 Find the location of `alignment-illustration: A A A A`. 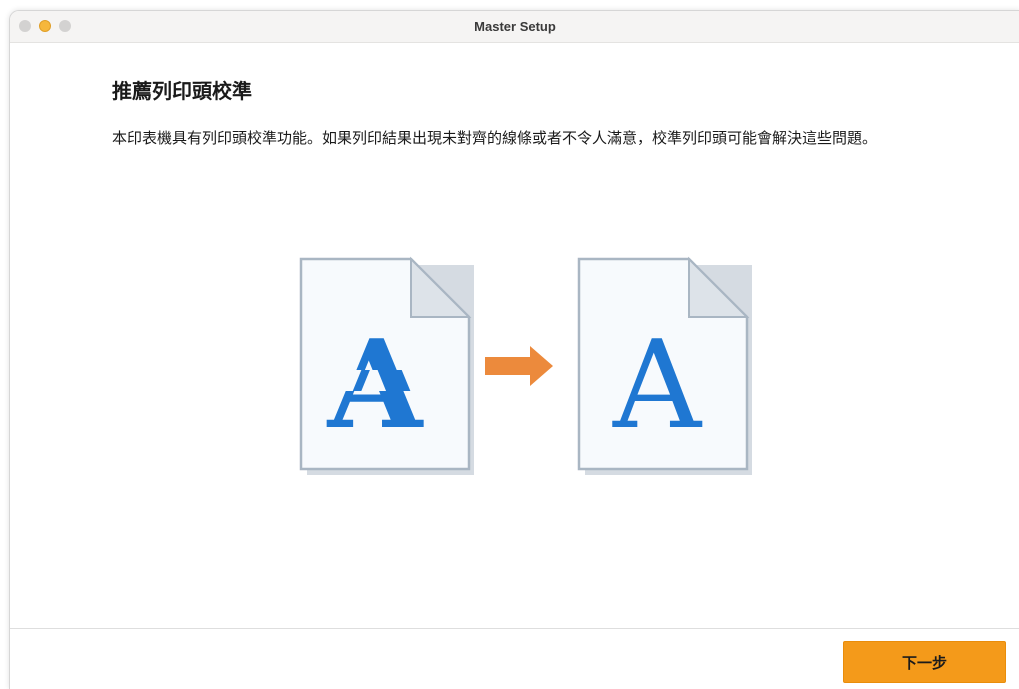

alignment-illustration: A A A A is located at coordinates (525, 365).